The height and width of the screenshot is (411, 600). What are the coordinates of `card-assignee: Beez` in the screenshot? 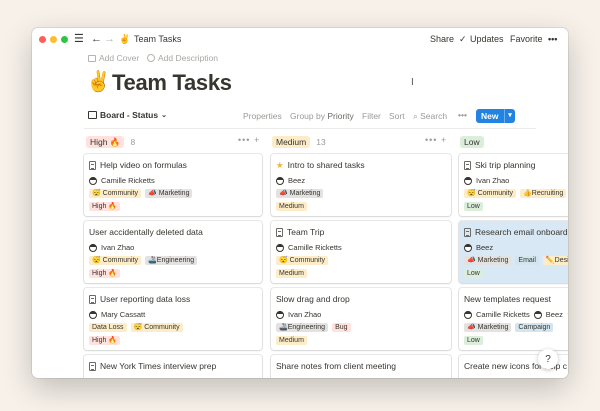 It's located at (478, 248).